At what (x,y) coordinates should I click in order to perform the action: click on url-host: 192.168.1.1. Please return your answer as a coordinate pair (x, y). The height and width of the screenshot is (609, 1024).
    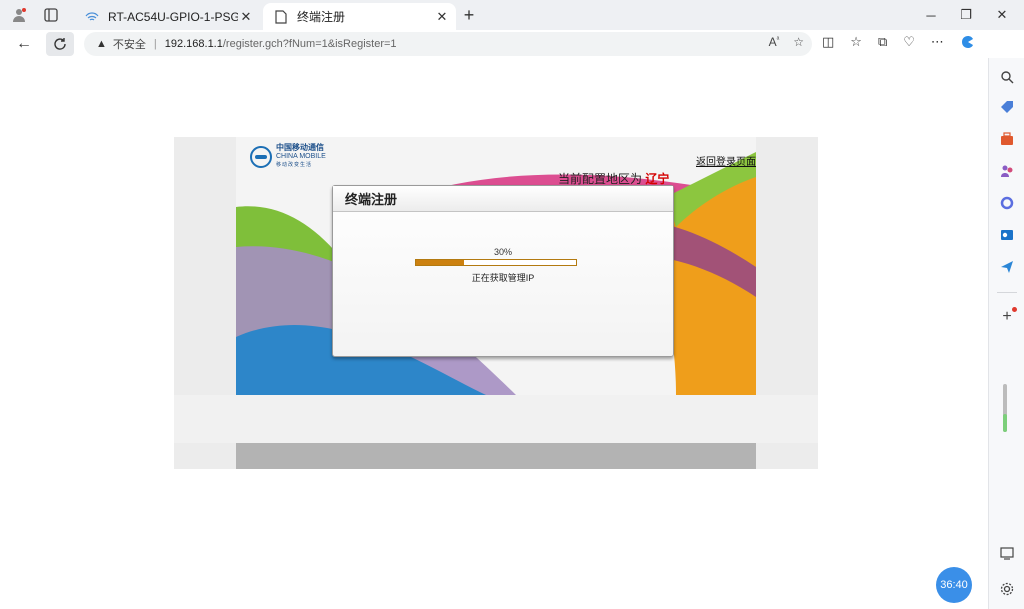
    Looking at the image, I should click on (194, 44).